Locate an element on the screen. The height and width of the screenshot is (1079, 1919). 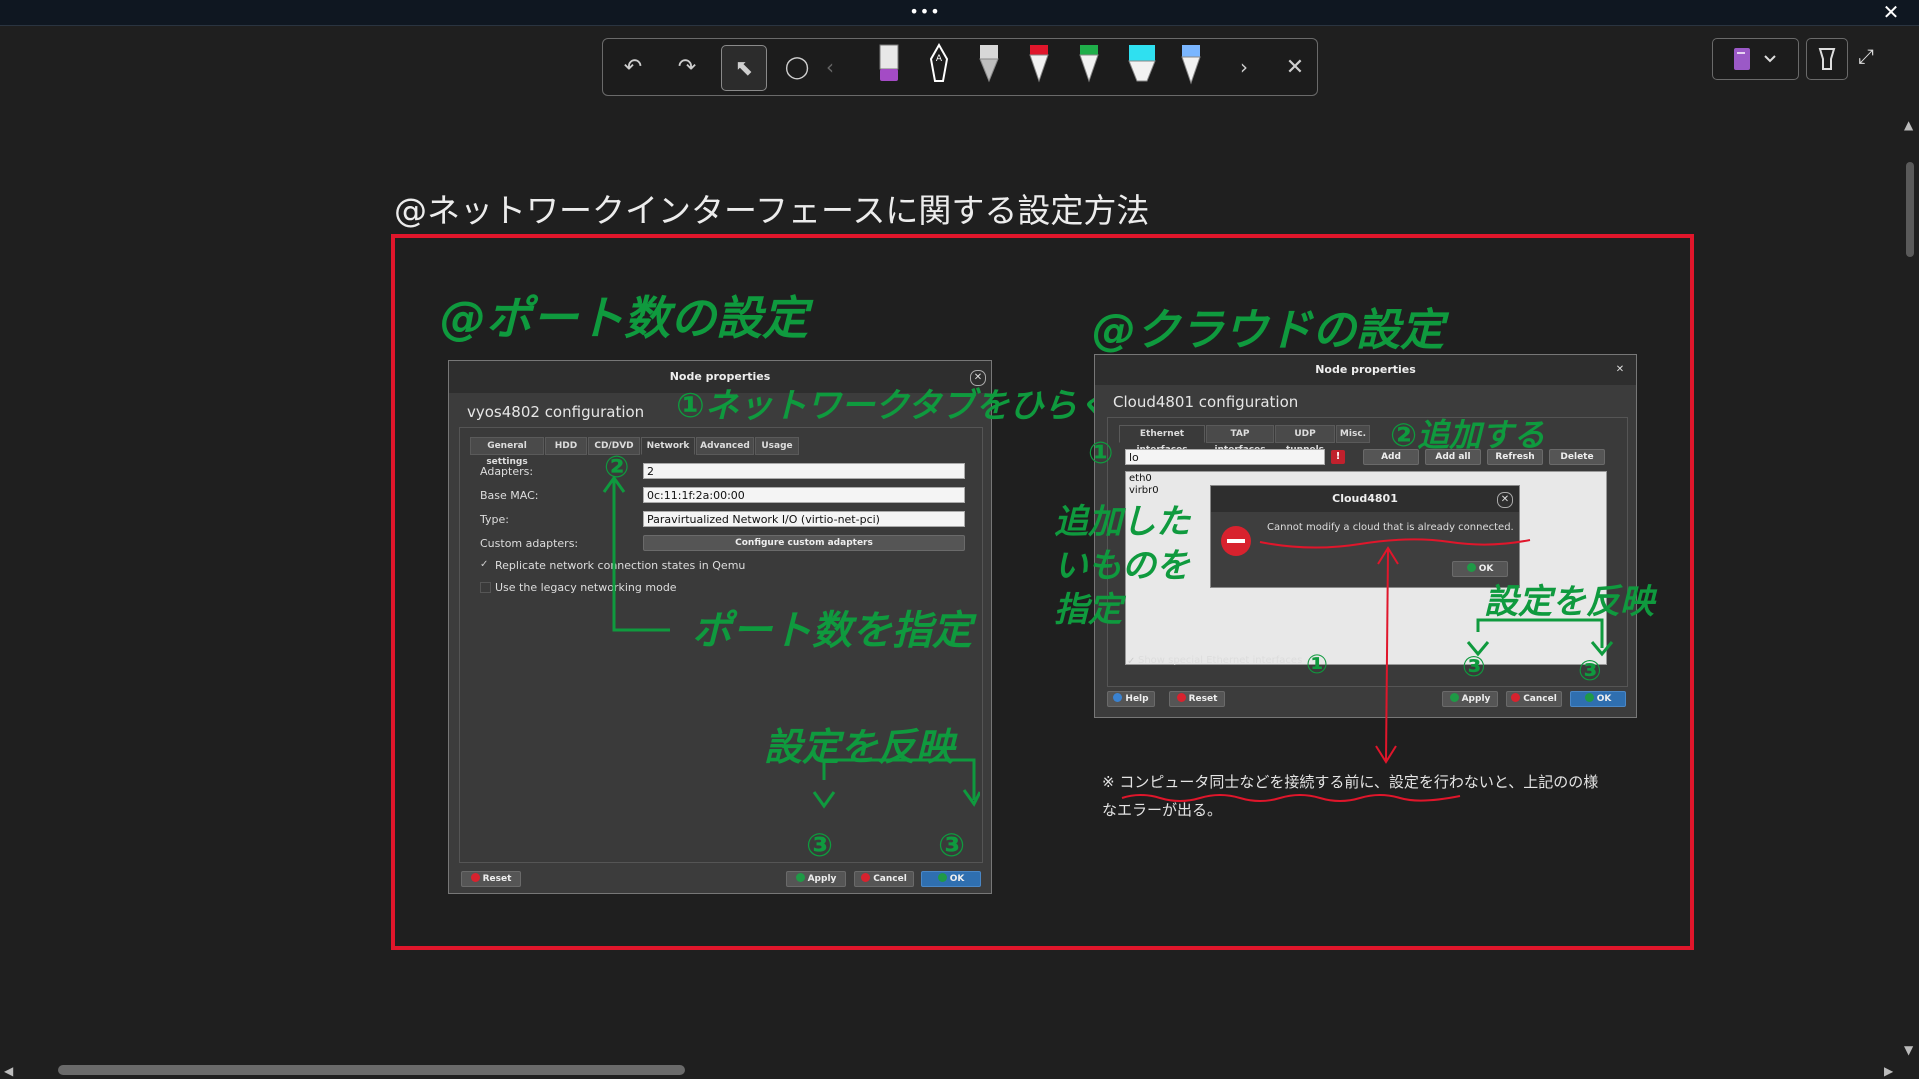
error-stop-icon is located at coordinates (1236, 541).